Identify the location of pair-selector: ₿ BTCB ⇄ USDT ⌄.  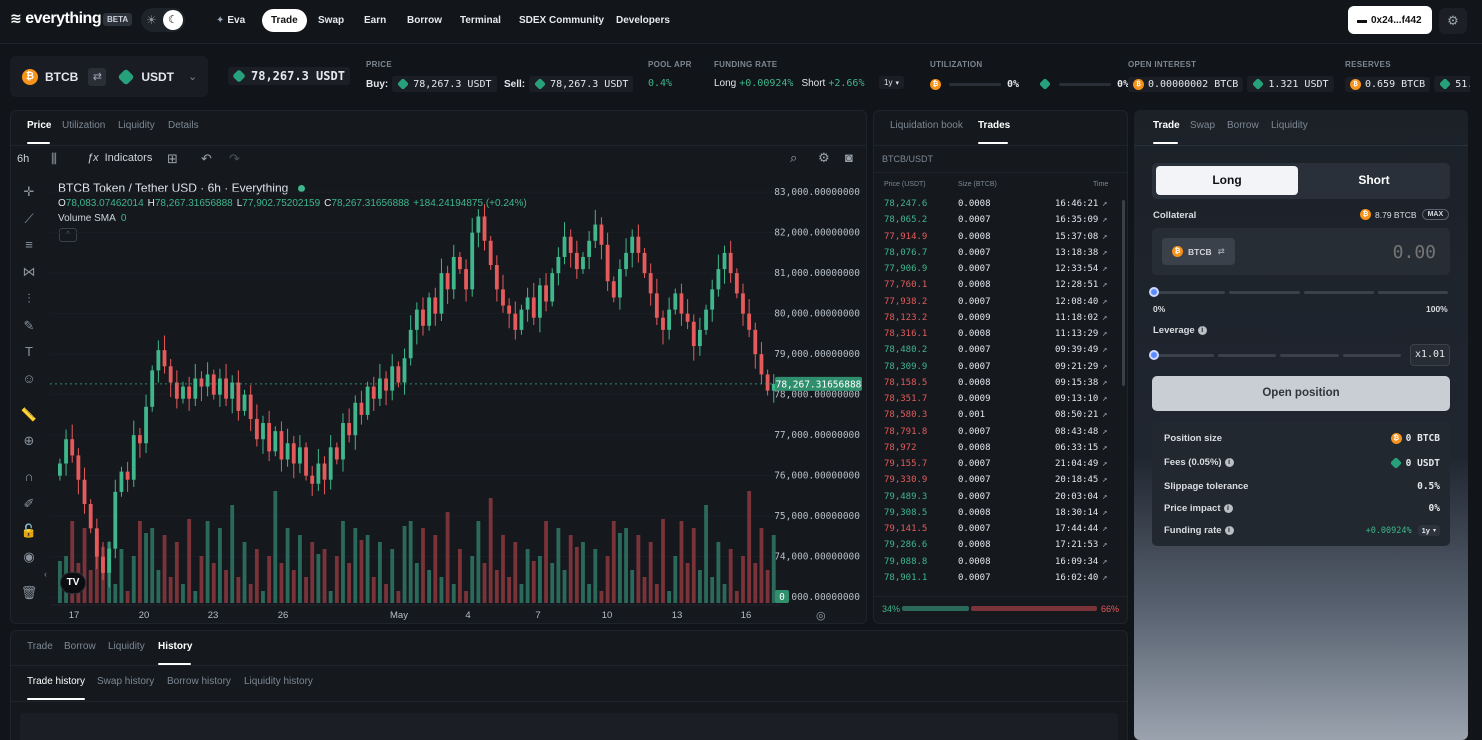
(109, 76).